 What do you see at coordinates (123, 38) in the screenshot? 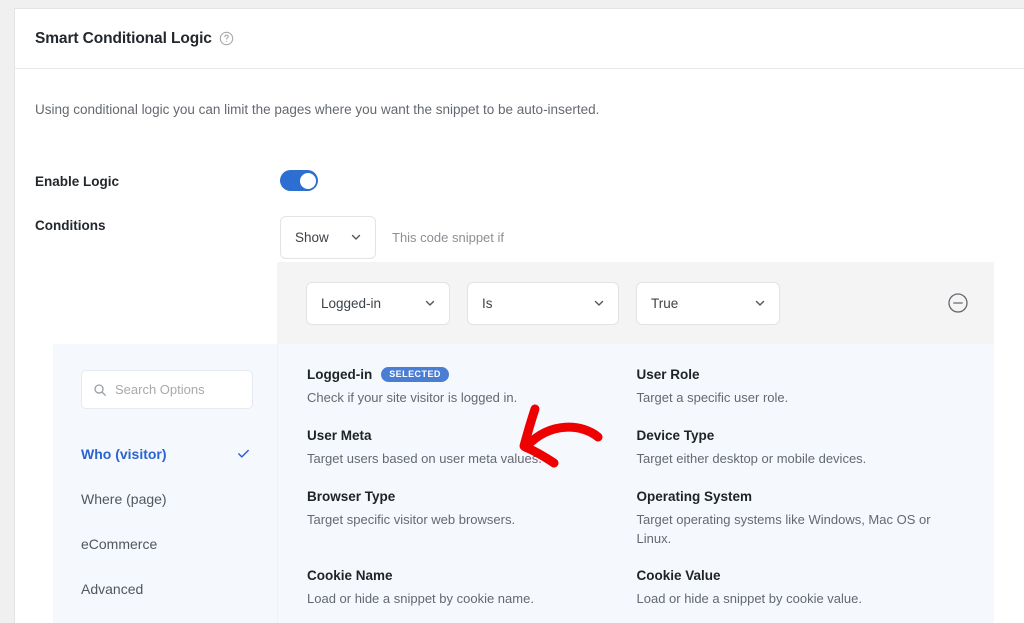
I see `page-title: Smart Conditional Logic` at bounding box center [123, 38].